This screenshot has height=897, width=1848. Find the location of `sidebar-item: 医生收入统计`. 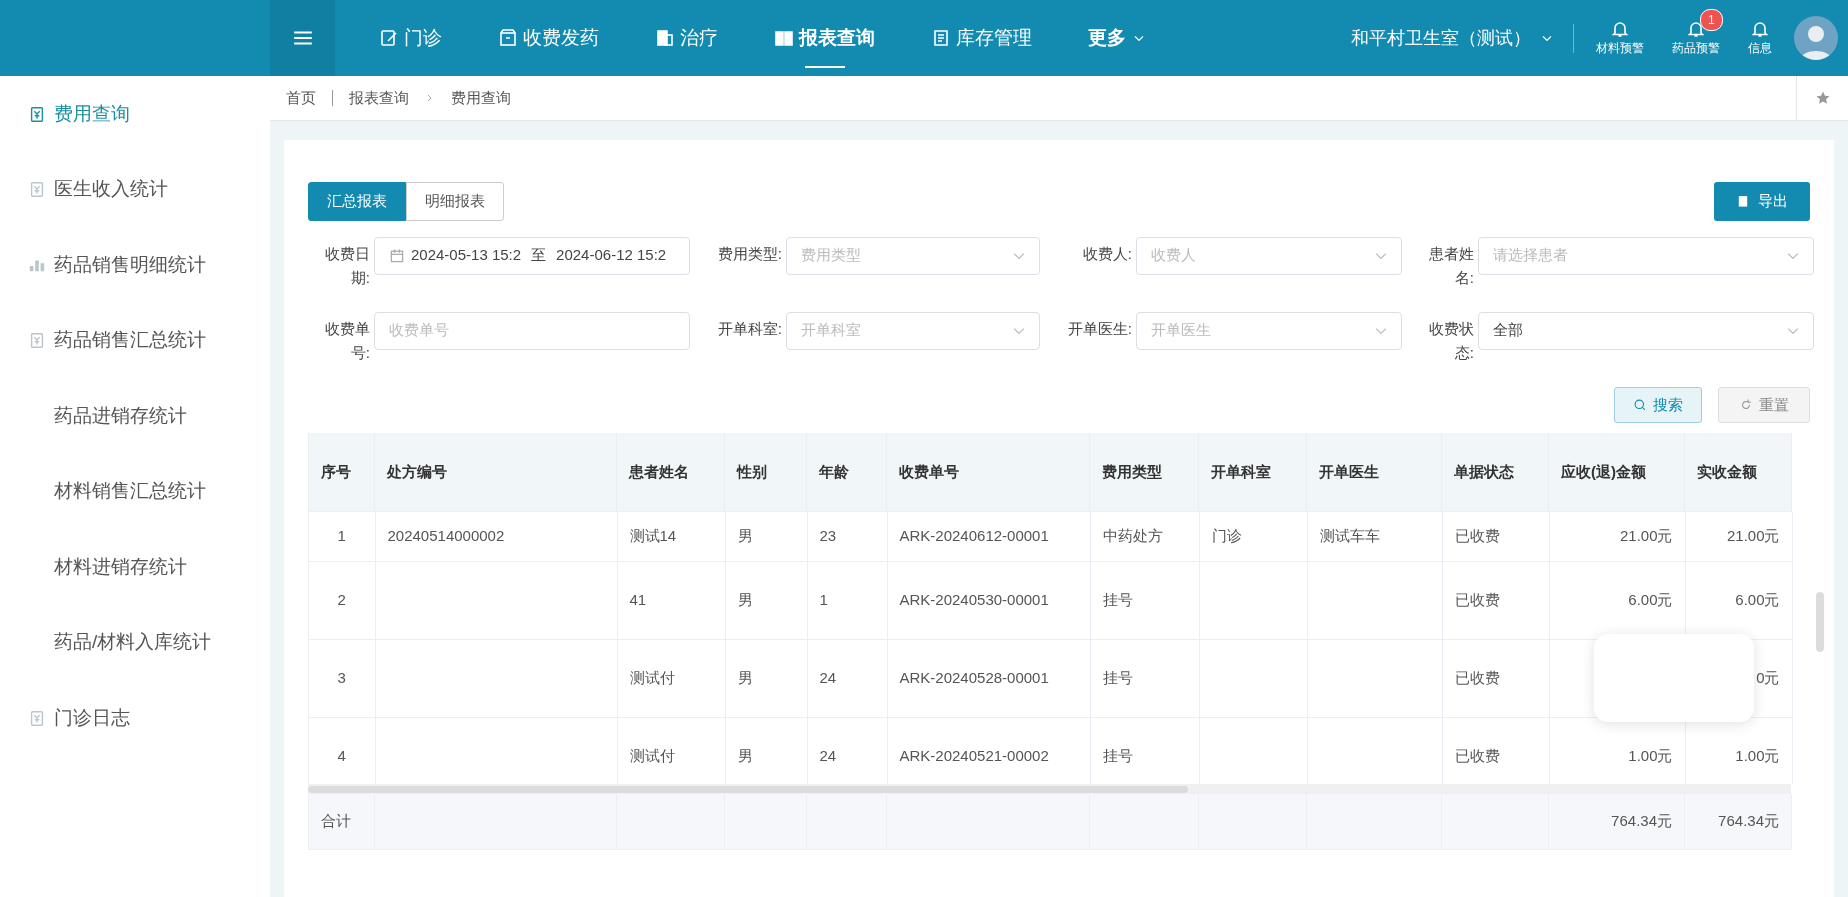

sidebar-item: 医生收入统计 is located at coordinates (135, 189).